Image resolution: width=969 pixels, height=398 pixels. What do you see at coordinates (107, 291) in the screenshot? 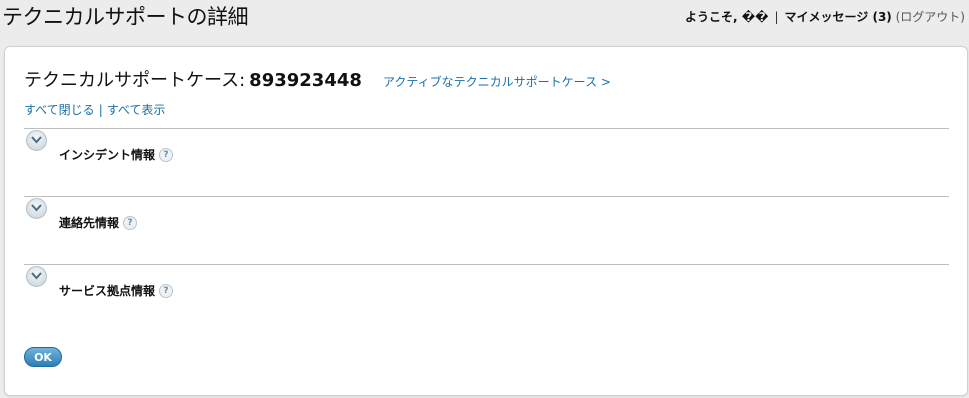
I see `section-title-text: サービス拠点情報` at bounding box center [107, 291].